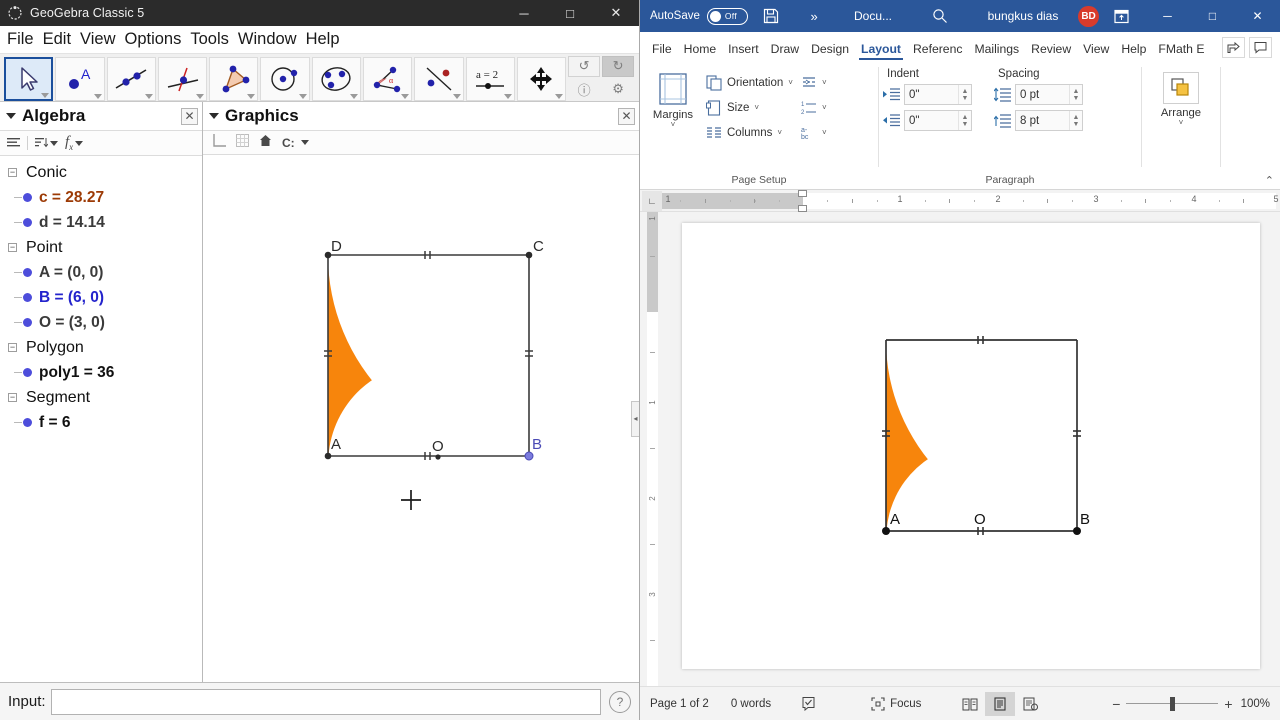  I want to click on move-tool, so click(29, 78).